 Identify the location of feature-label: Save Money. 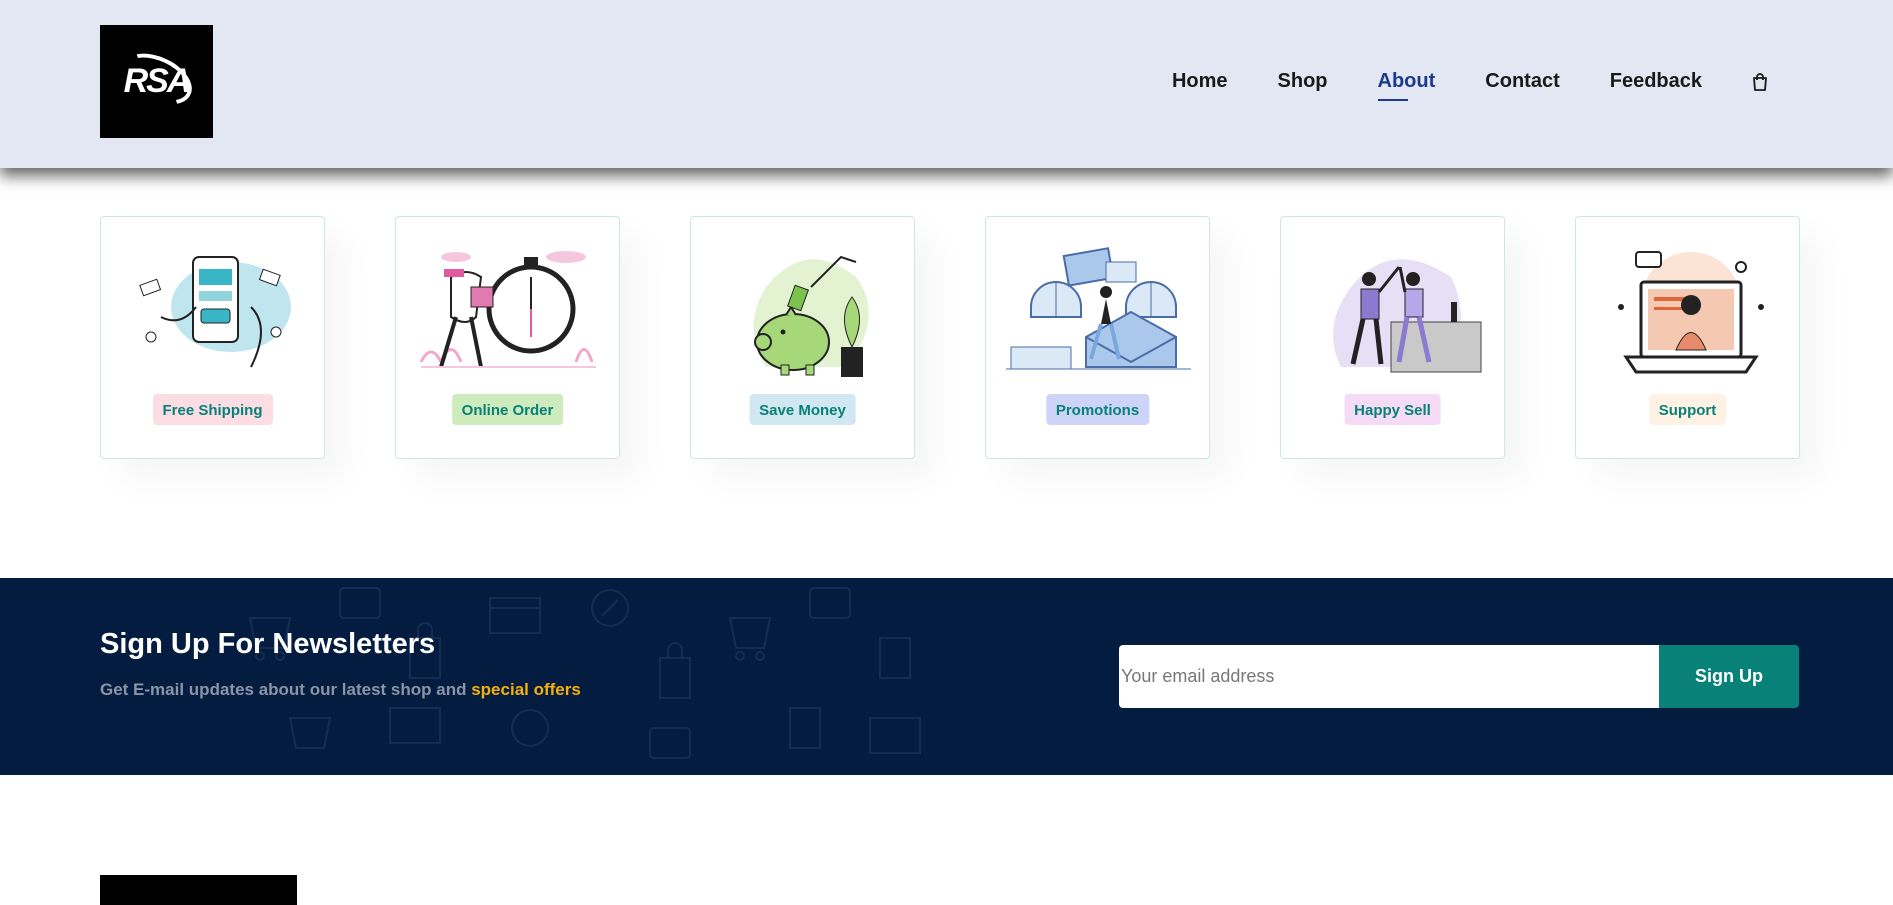
(802, 409).